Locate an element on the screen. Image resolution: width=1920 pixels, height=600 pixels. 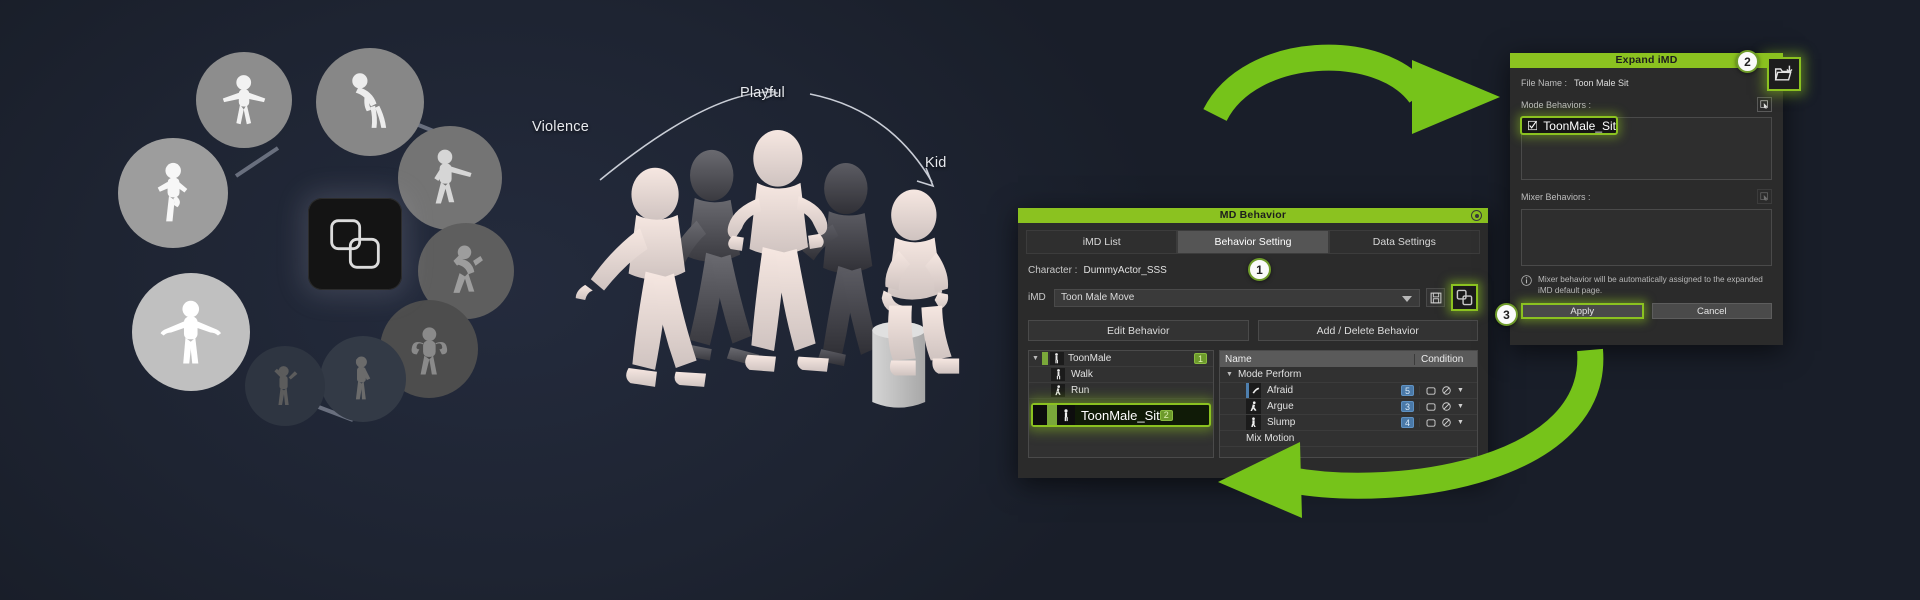
motion-table-header: Name Condition is located at coordinates (1348, 359).